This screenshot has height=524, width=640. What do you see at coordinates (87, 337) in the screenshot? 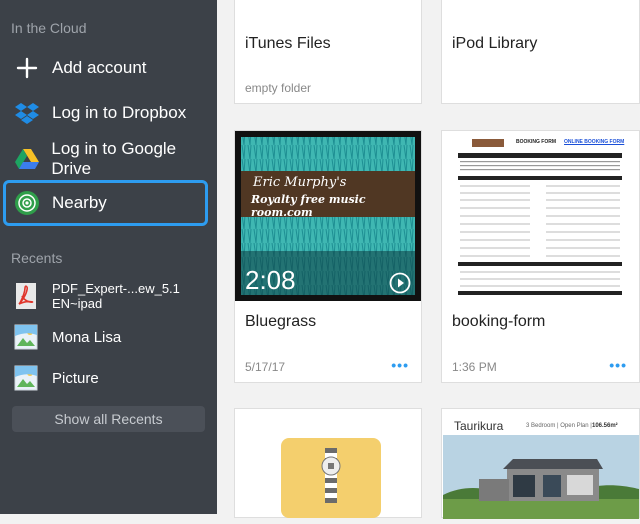
I see `recent-item-label: Mona Lisa` at bounding box center [87, 337].